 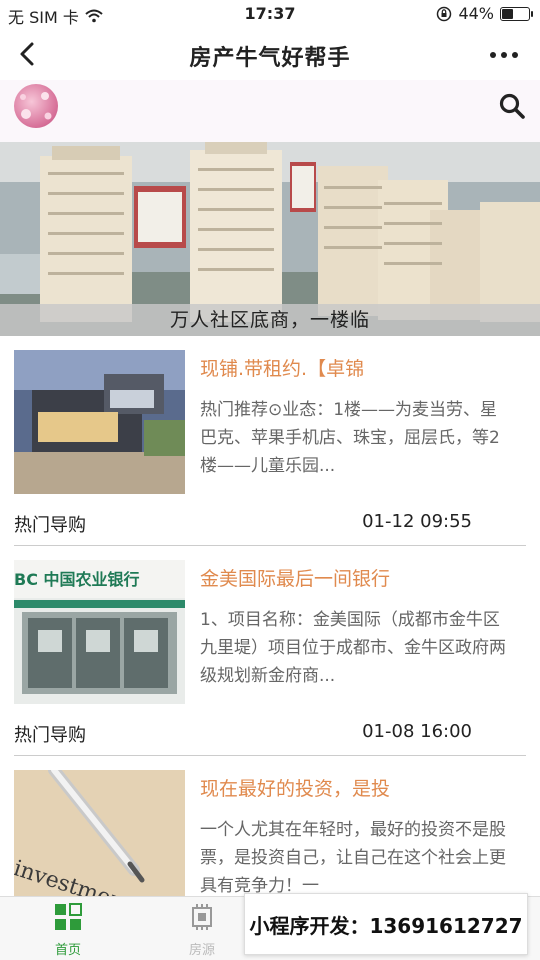 I want to click on avatar, so click(x=36, y=106).